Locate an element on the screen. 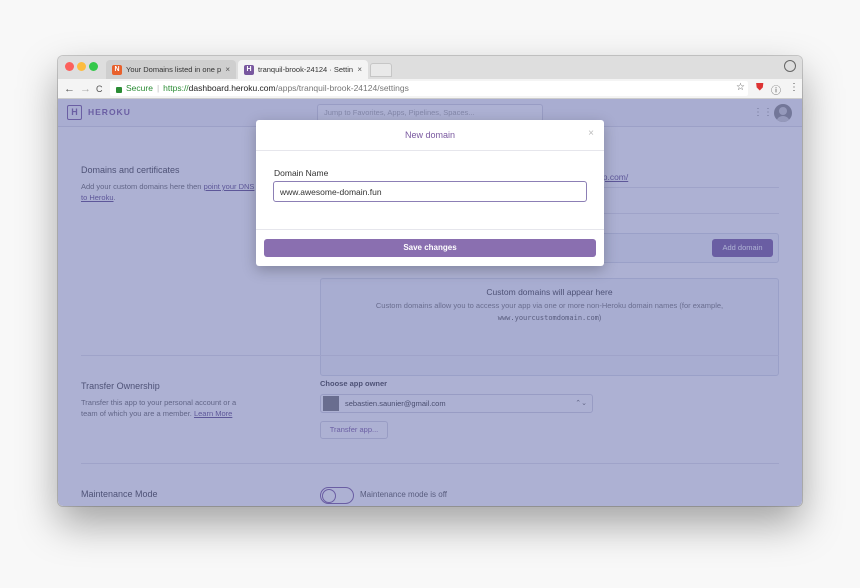 This screenshot has height=588, width=860. shield-icon: ⛊ is located at coordinates (760, 87).